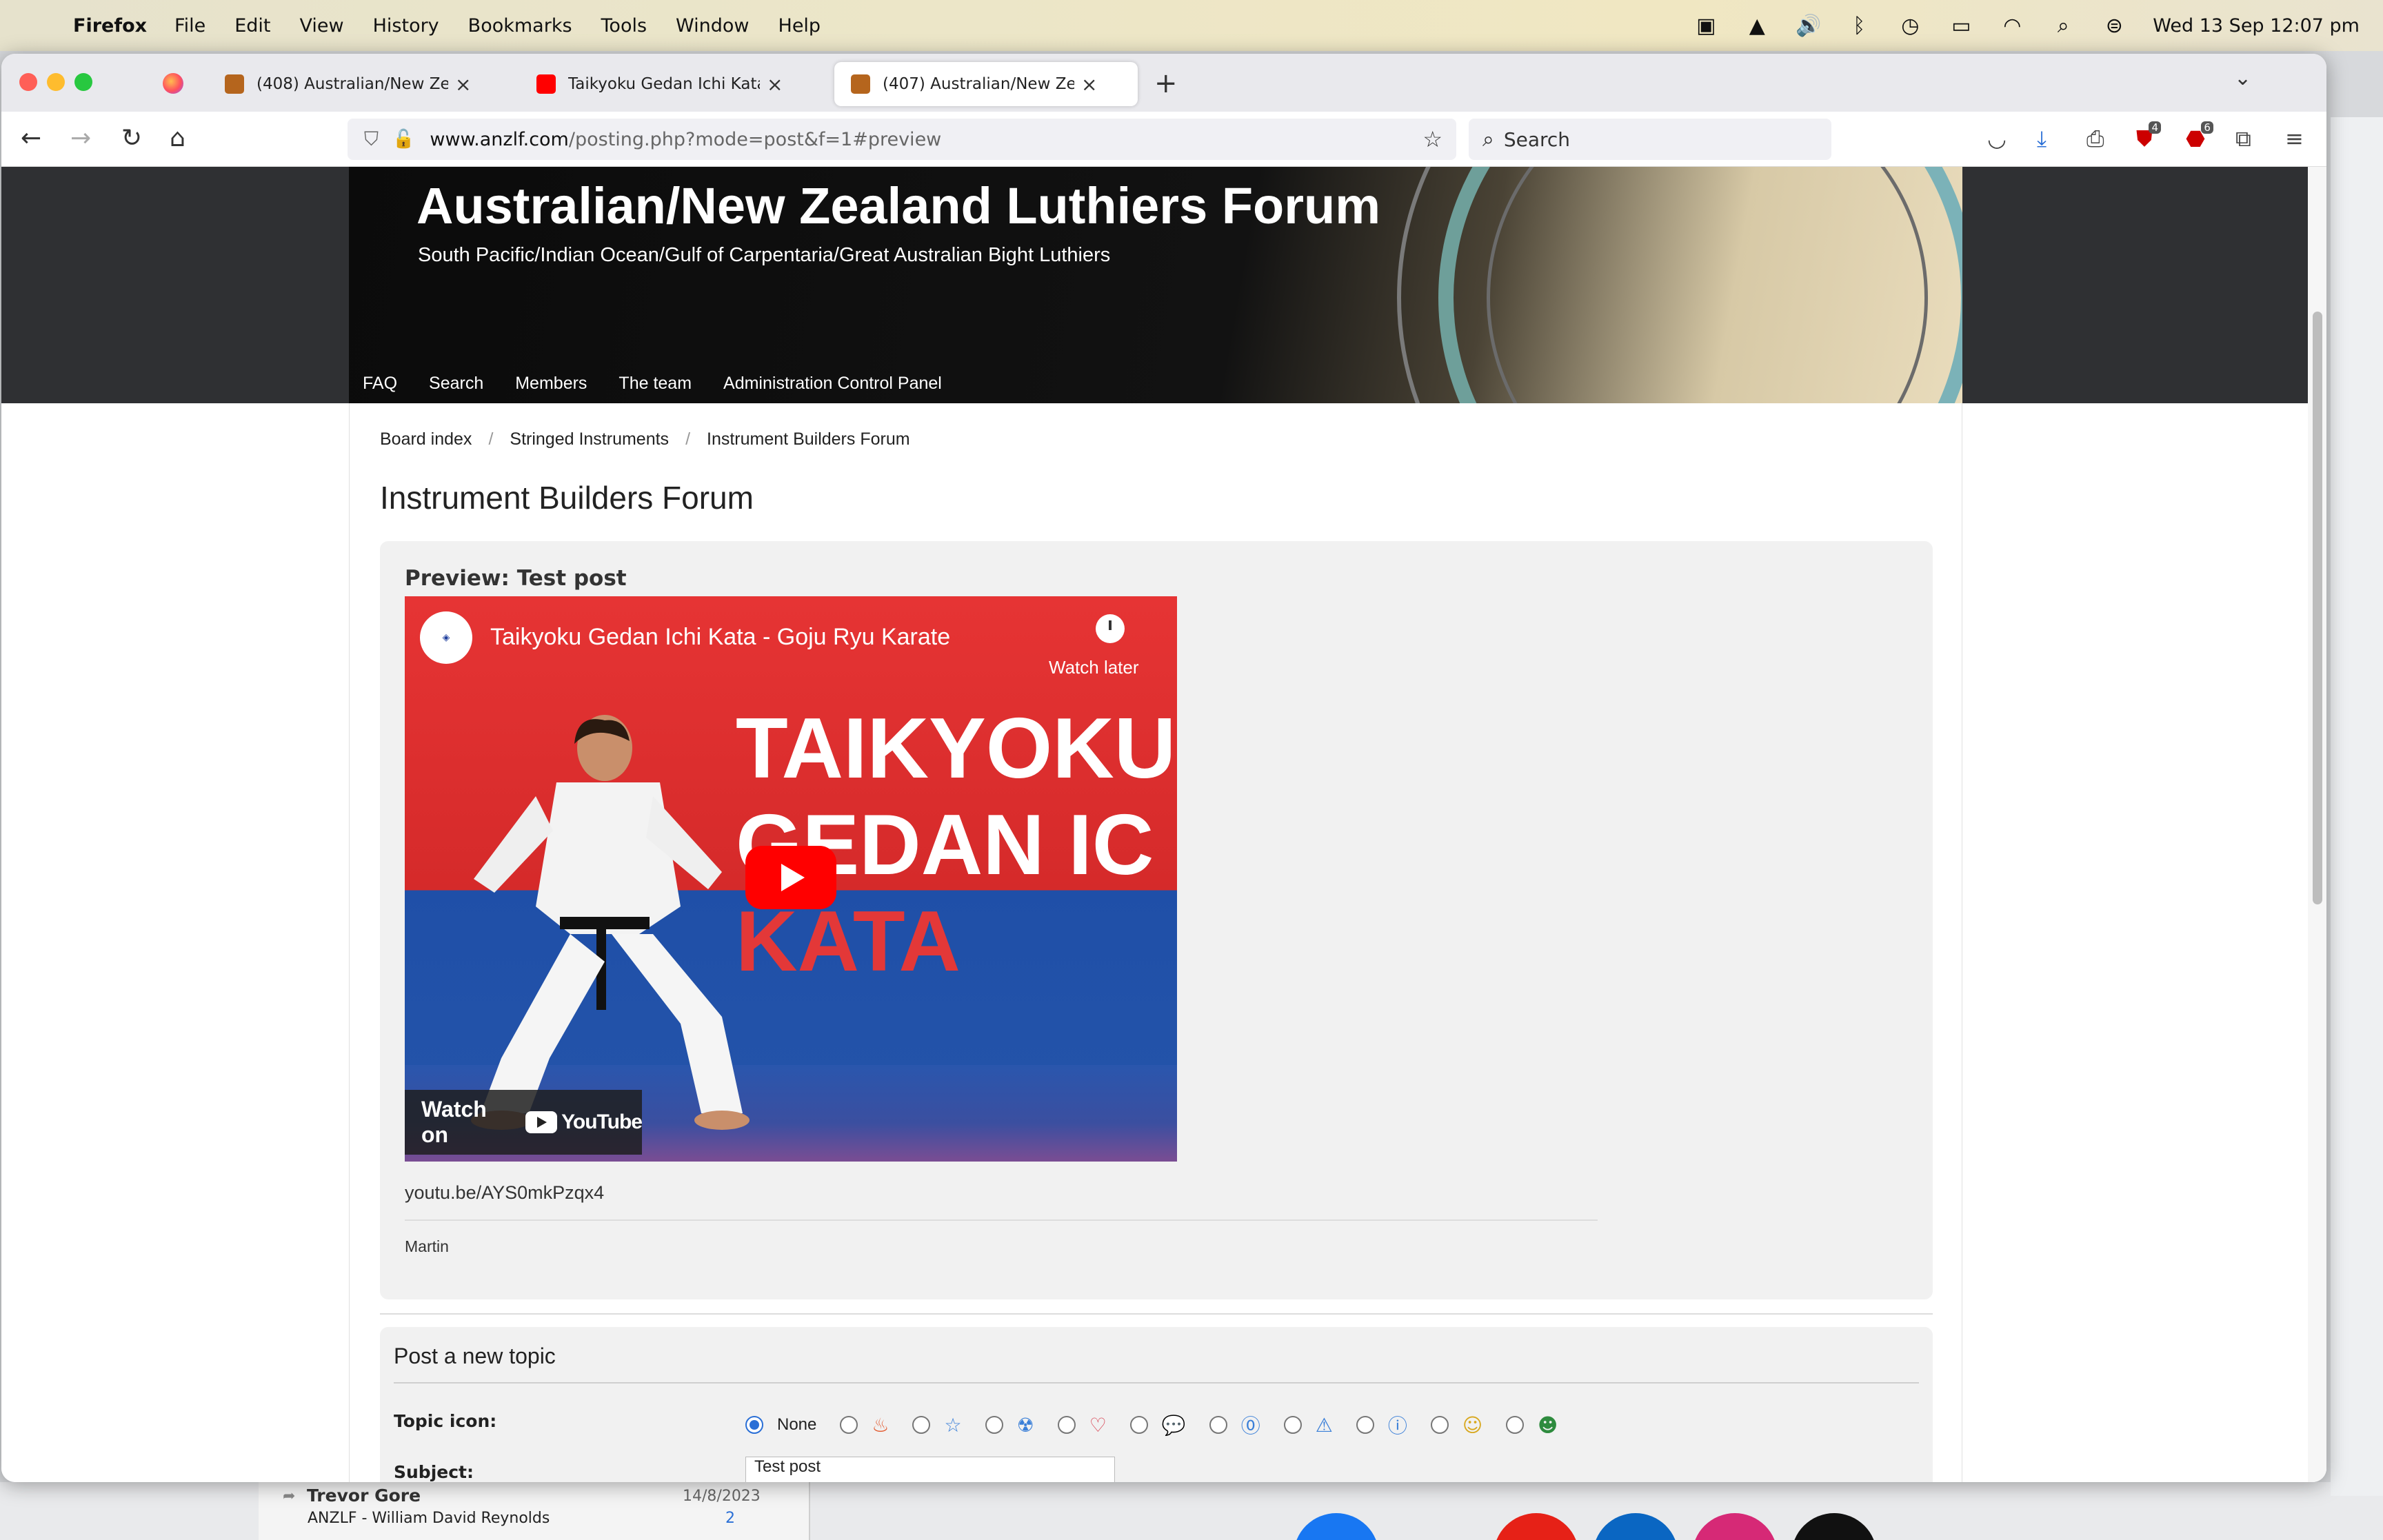  Describe the element at coordinates (1472, 1425) in the screenshot. I see `wink-icon: ☺` at that location.